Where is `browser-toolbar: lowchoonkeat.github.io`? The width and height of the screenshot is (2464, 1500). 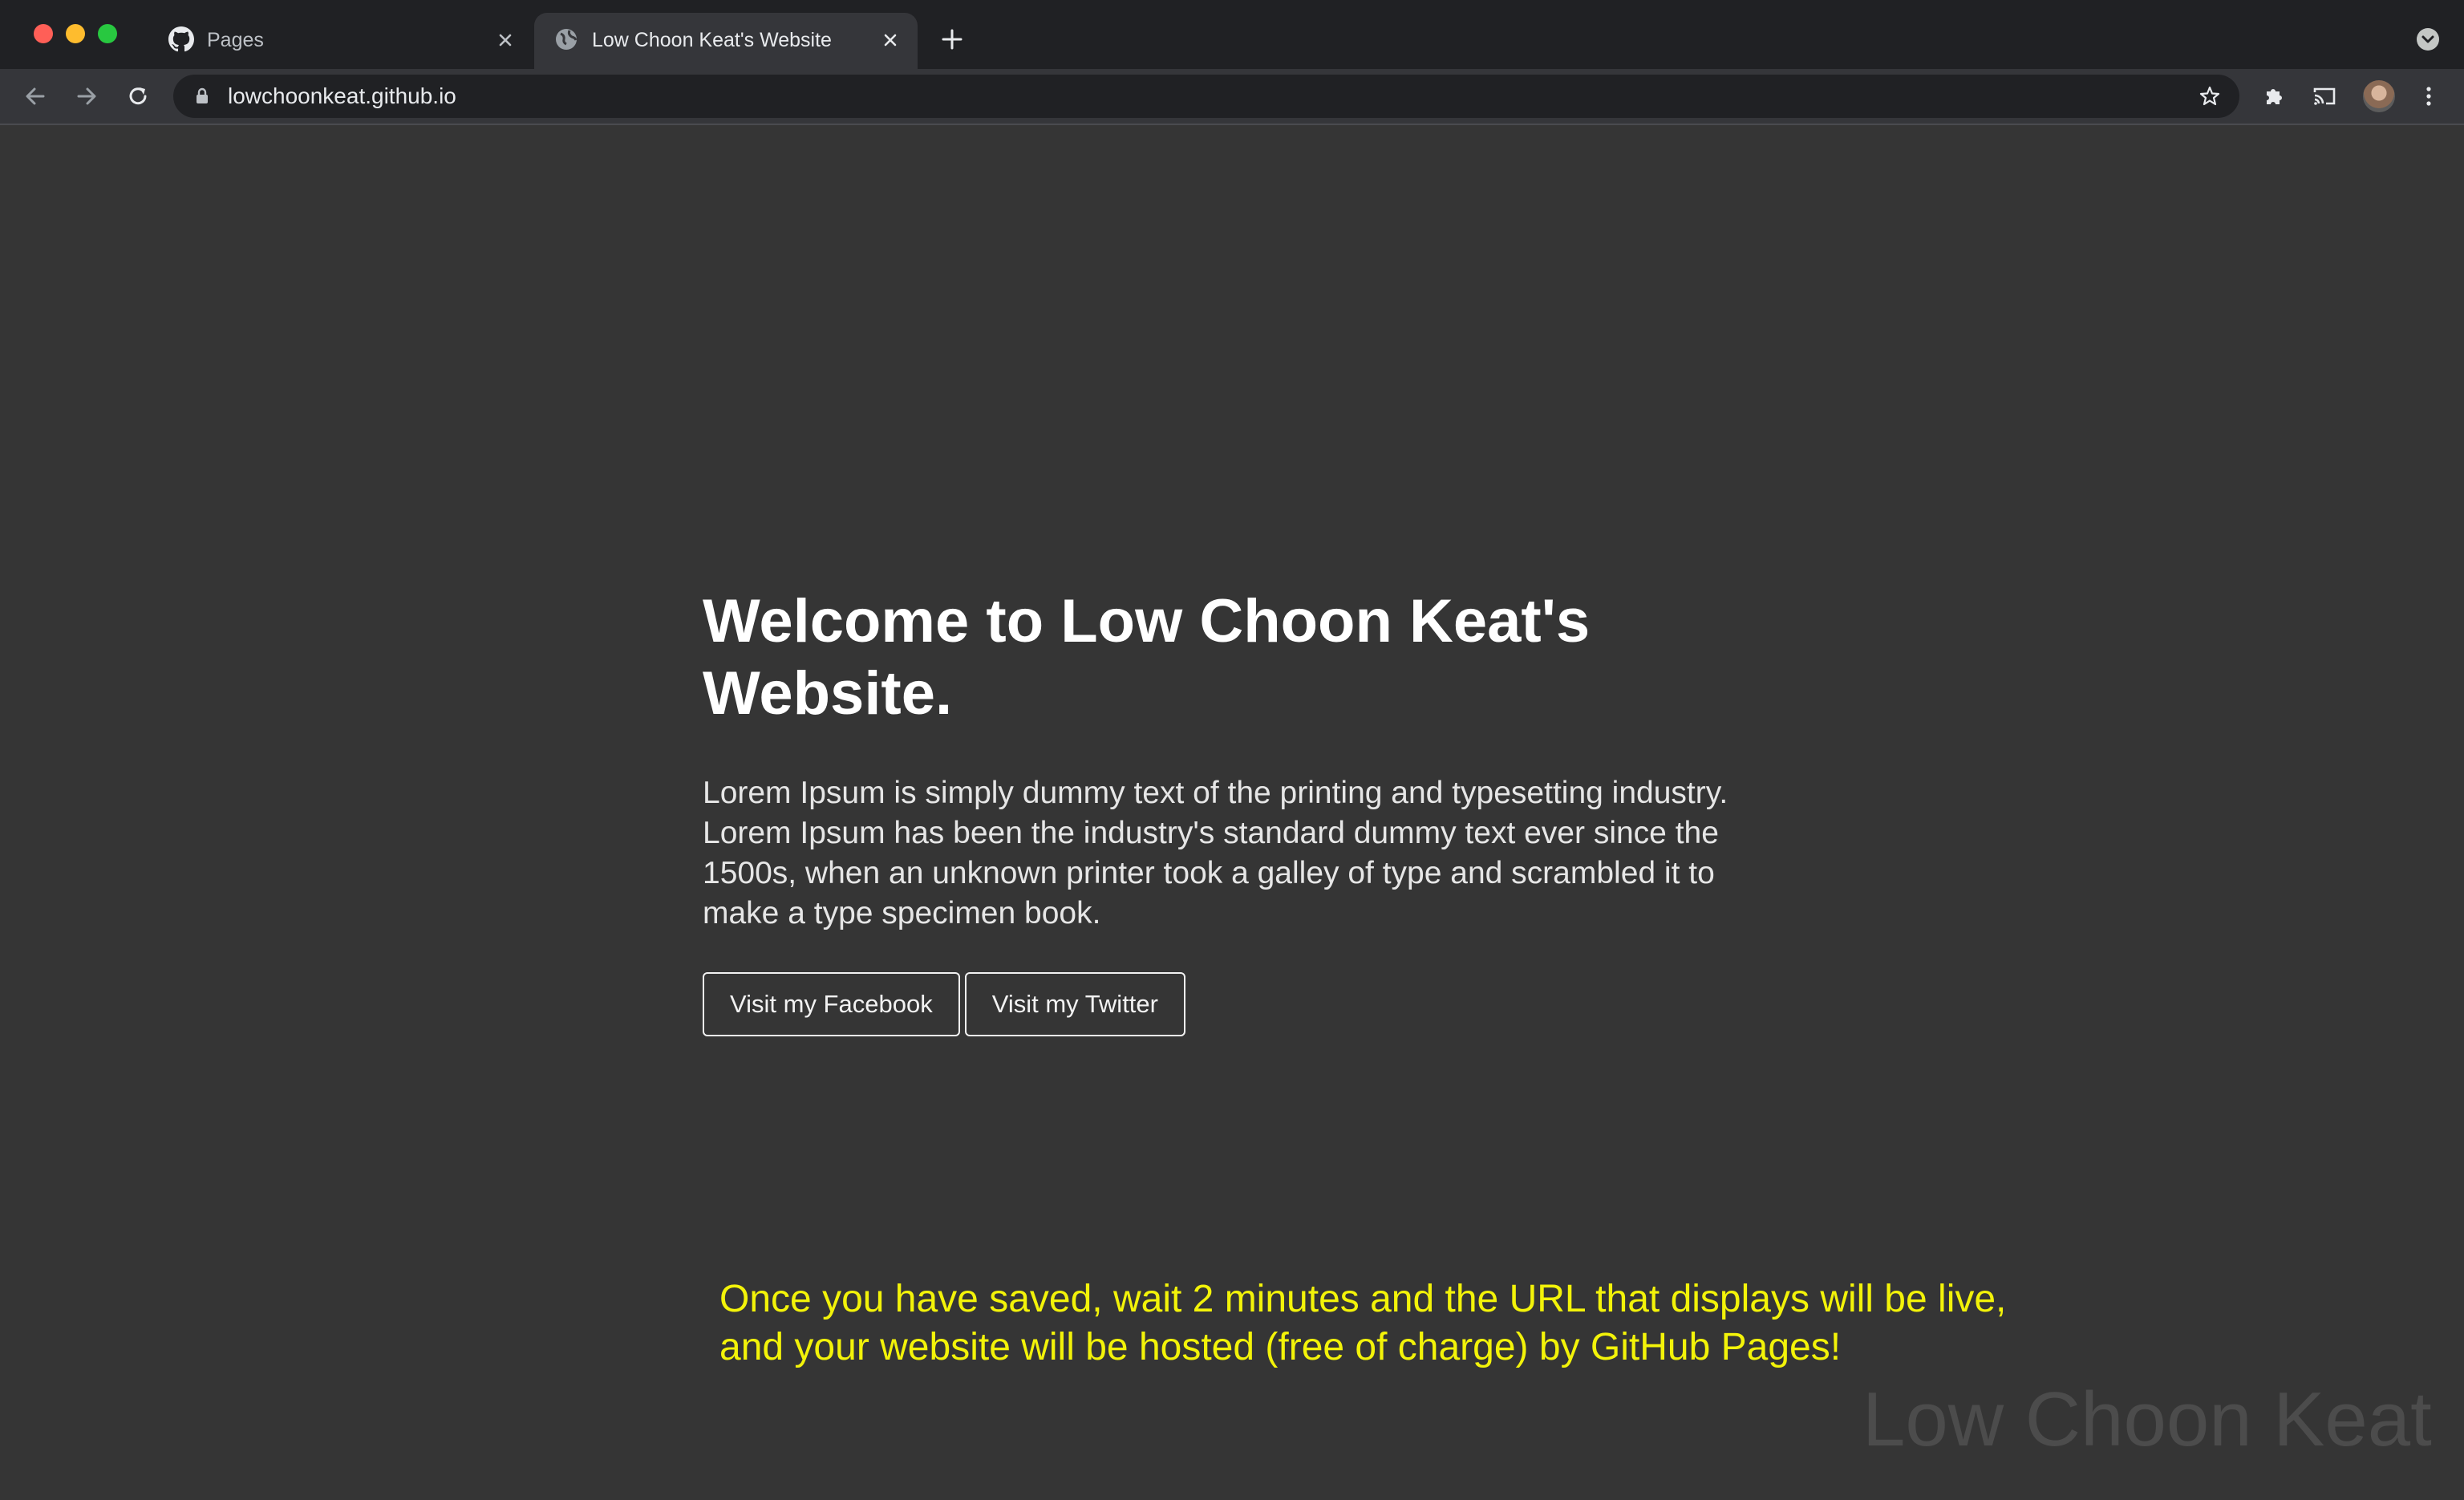
browser-toolbar: lowchoonkeat.github.io is located at coordinates (1232, 97).